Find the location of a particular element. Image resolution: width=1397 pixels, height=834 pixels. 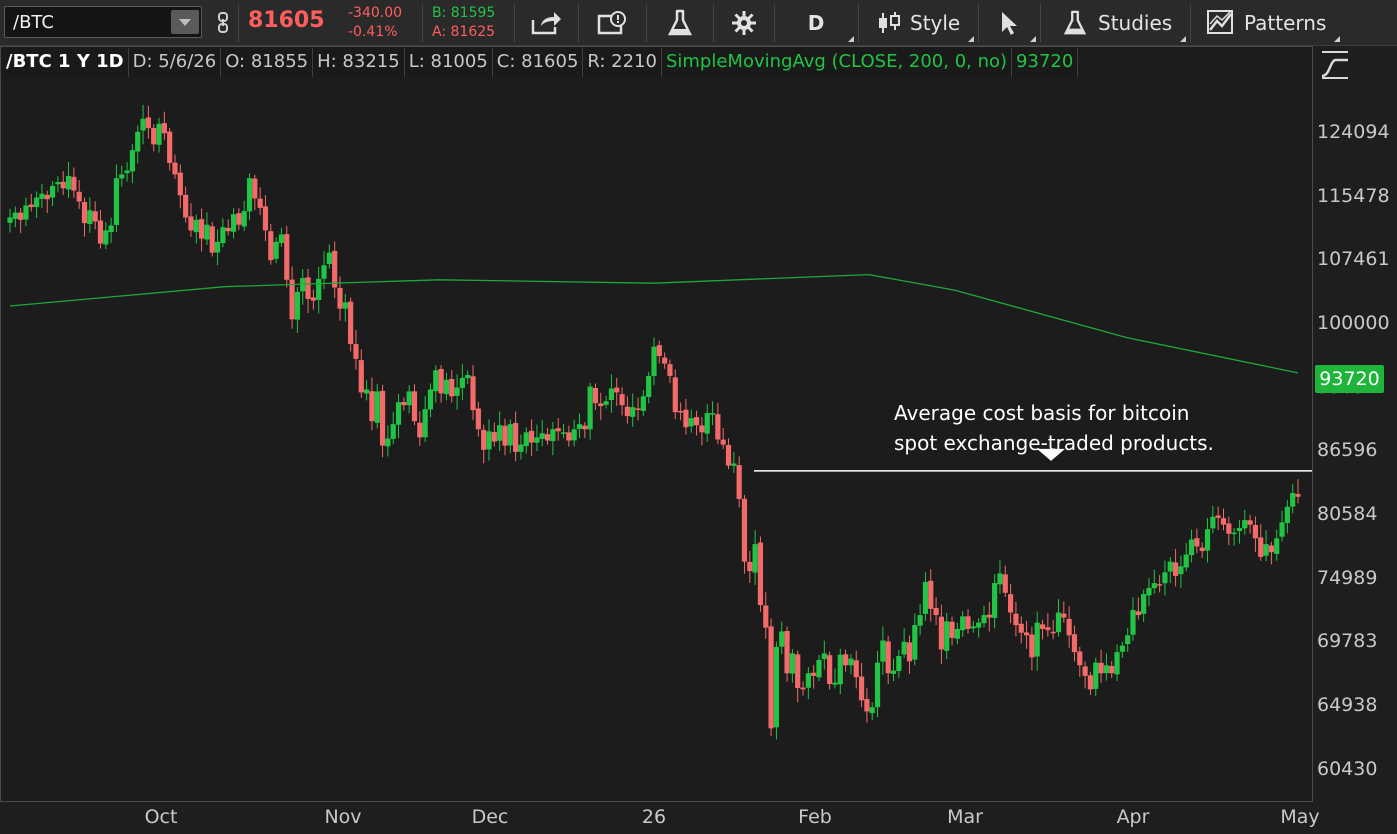

aggregation-selector: D is located at coordinates (816, 23).